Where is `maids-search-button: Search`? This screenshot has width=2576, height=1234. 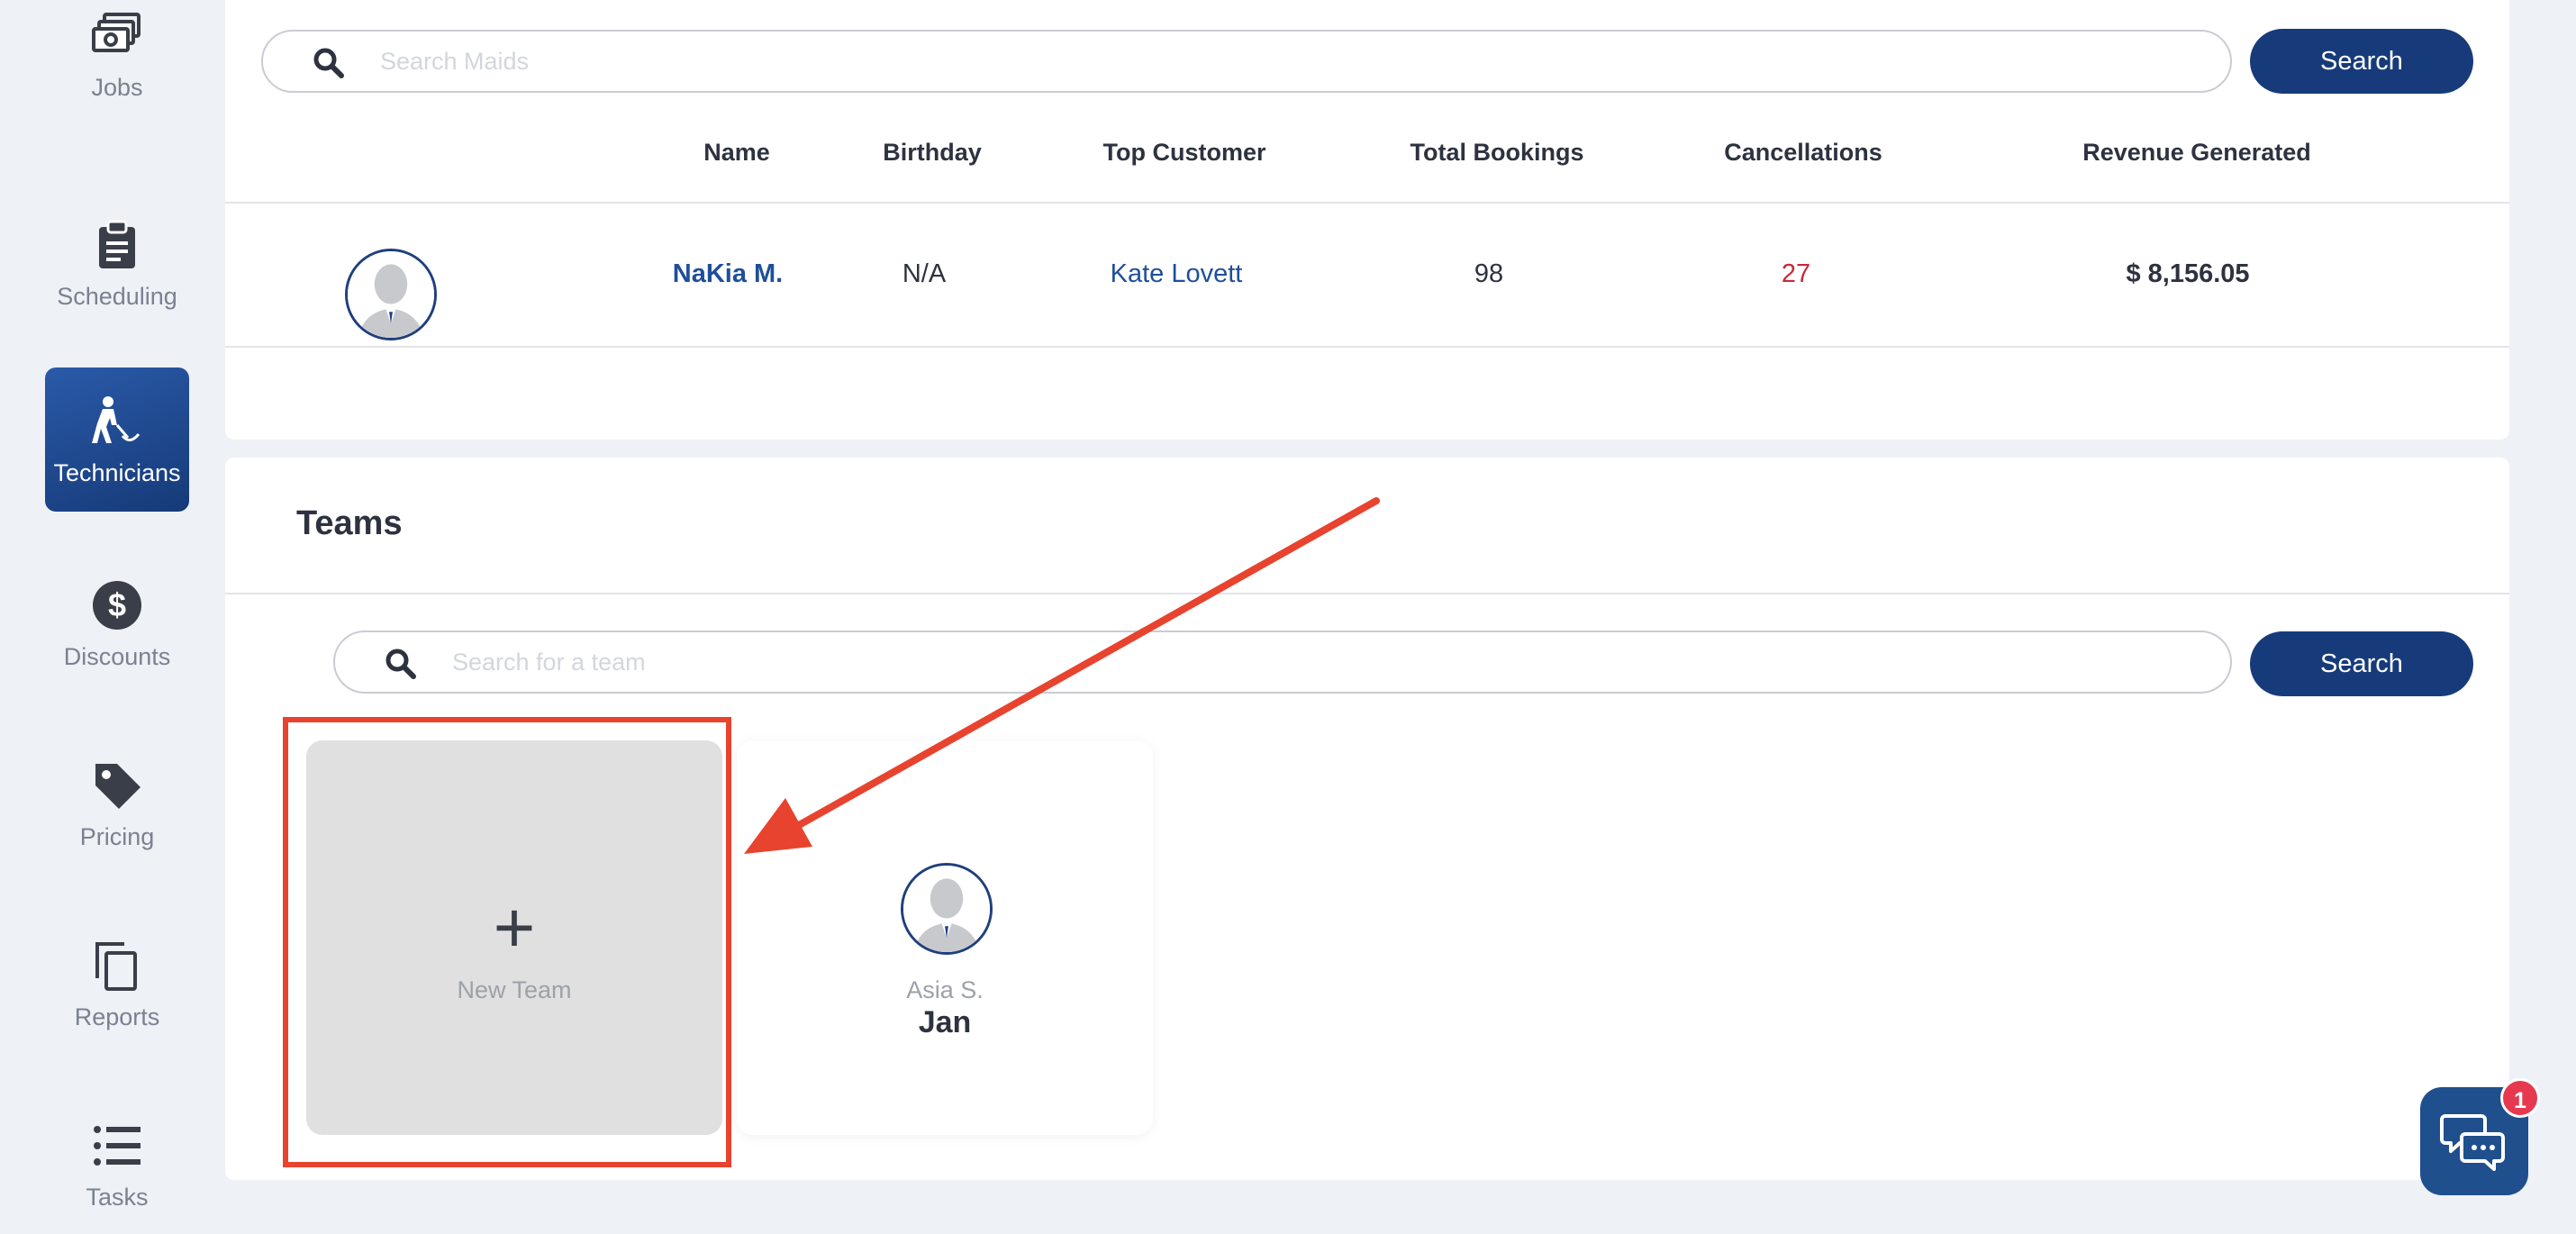
maids-search-button: Search is located at coordinates (2361, 61).